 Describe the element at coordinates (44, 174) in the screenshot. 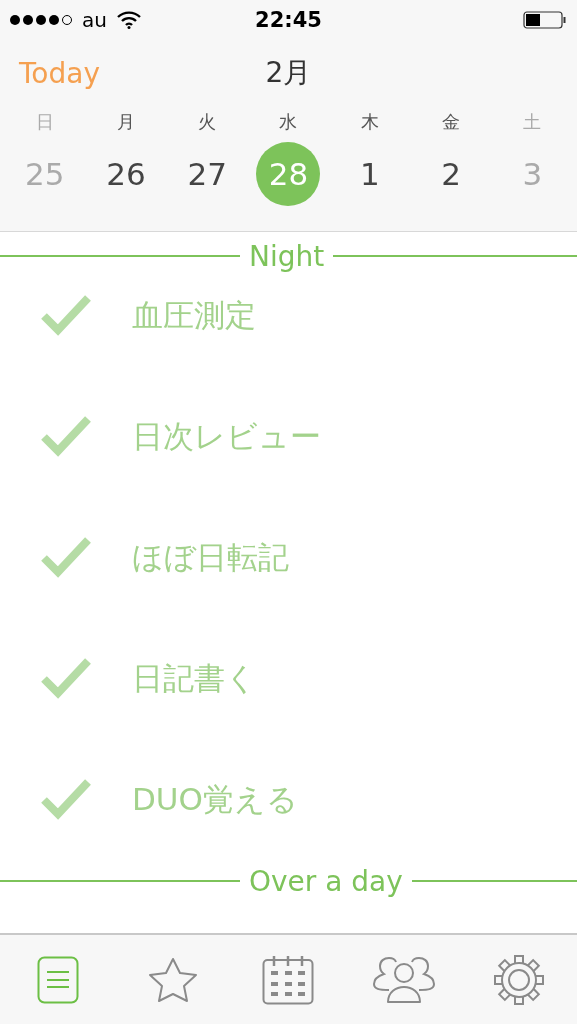

I see `date-cell: 25` at that location.